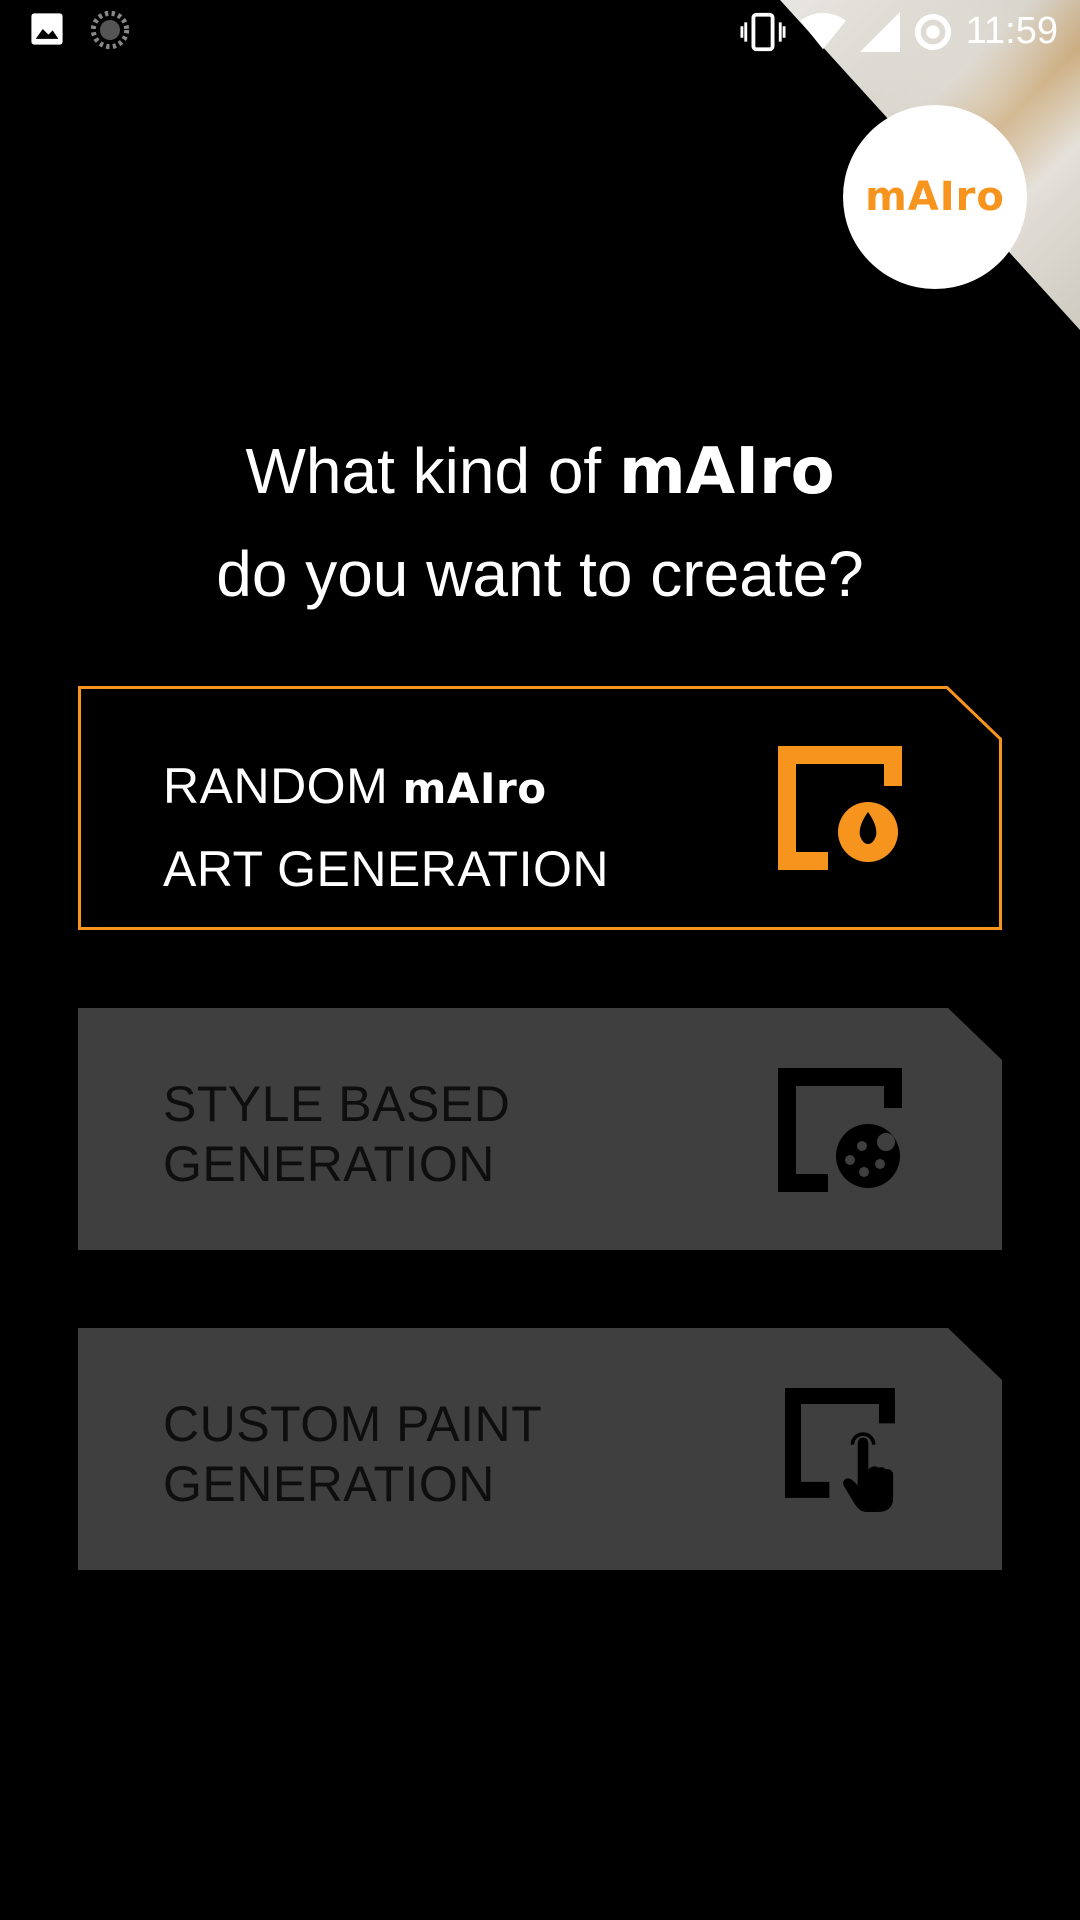 This screenshot has width=1080, height=1920. Describe the element at coordinates (726, 472) in the screenshot. I see `title-brand: mAIro` at that location.